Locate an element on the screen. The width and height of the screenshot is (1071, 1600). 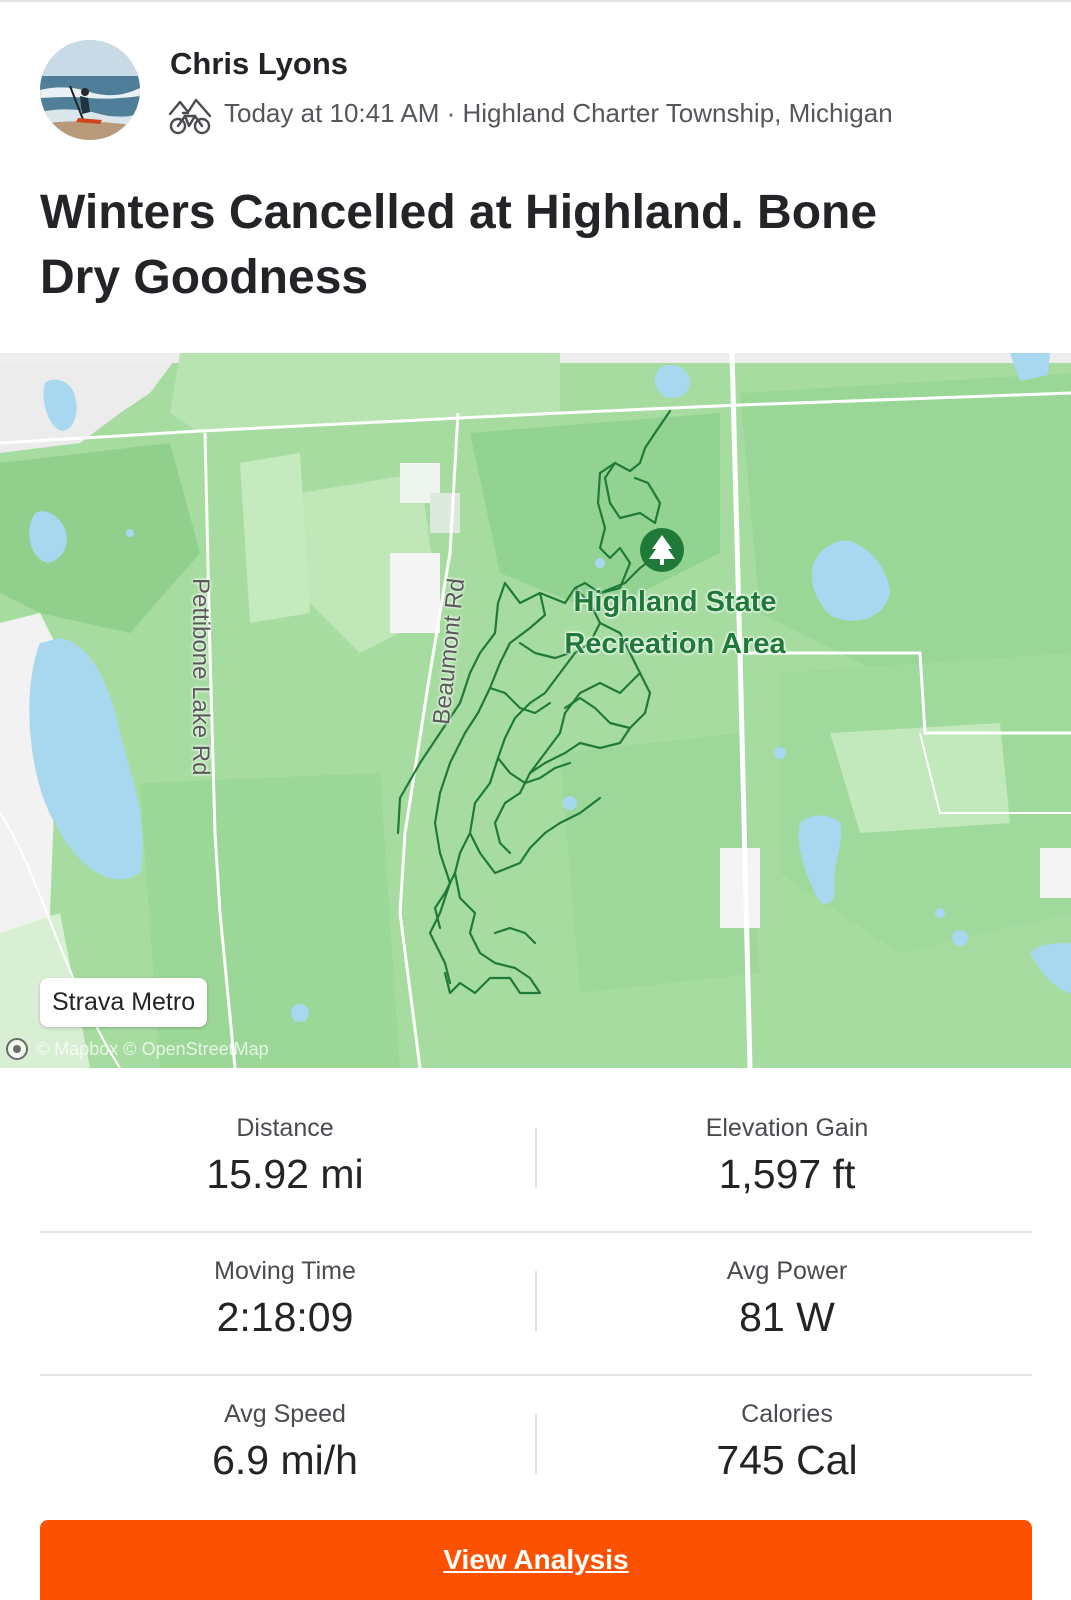
stat-value: 15.92 mi is located at coordinates (285, 1174).